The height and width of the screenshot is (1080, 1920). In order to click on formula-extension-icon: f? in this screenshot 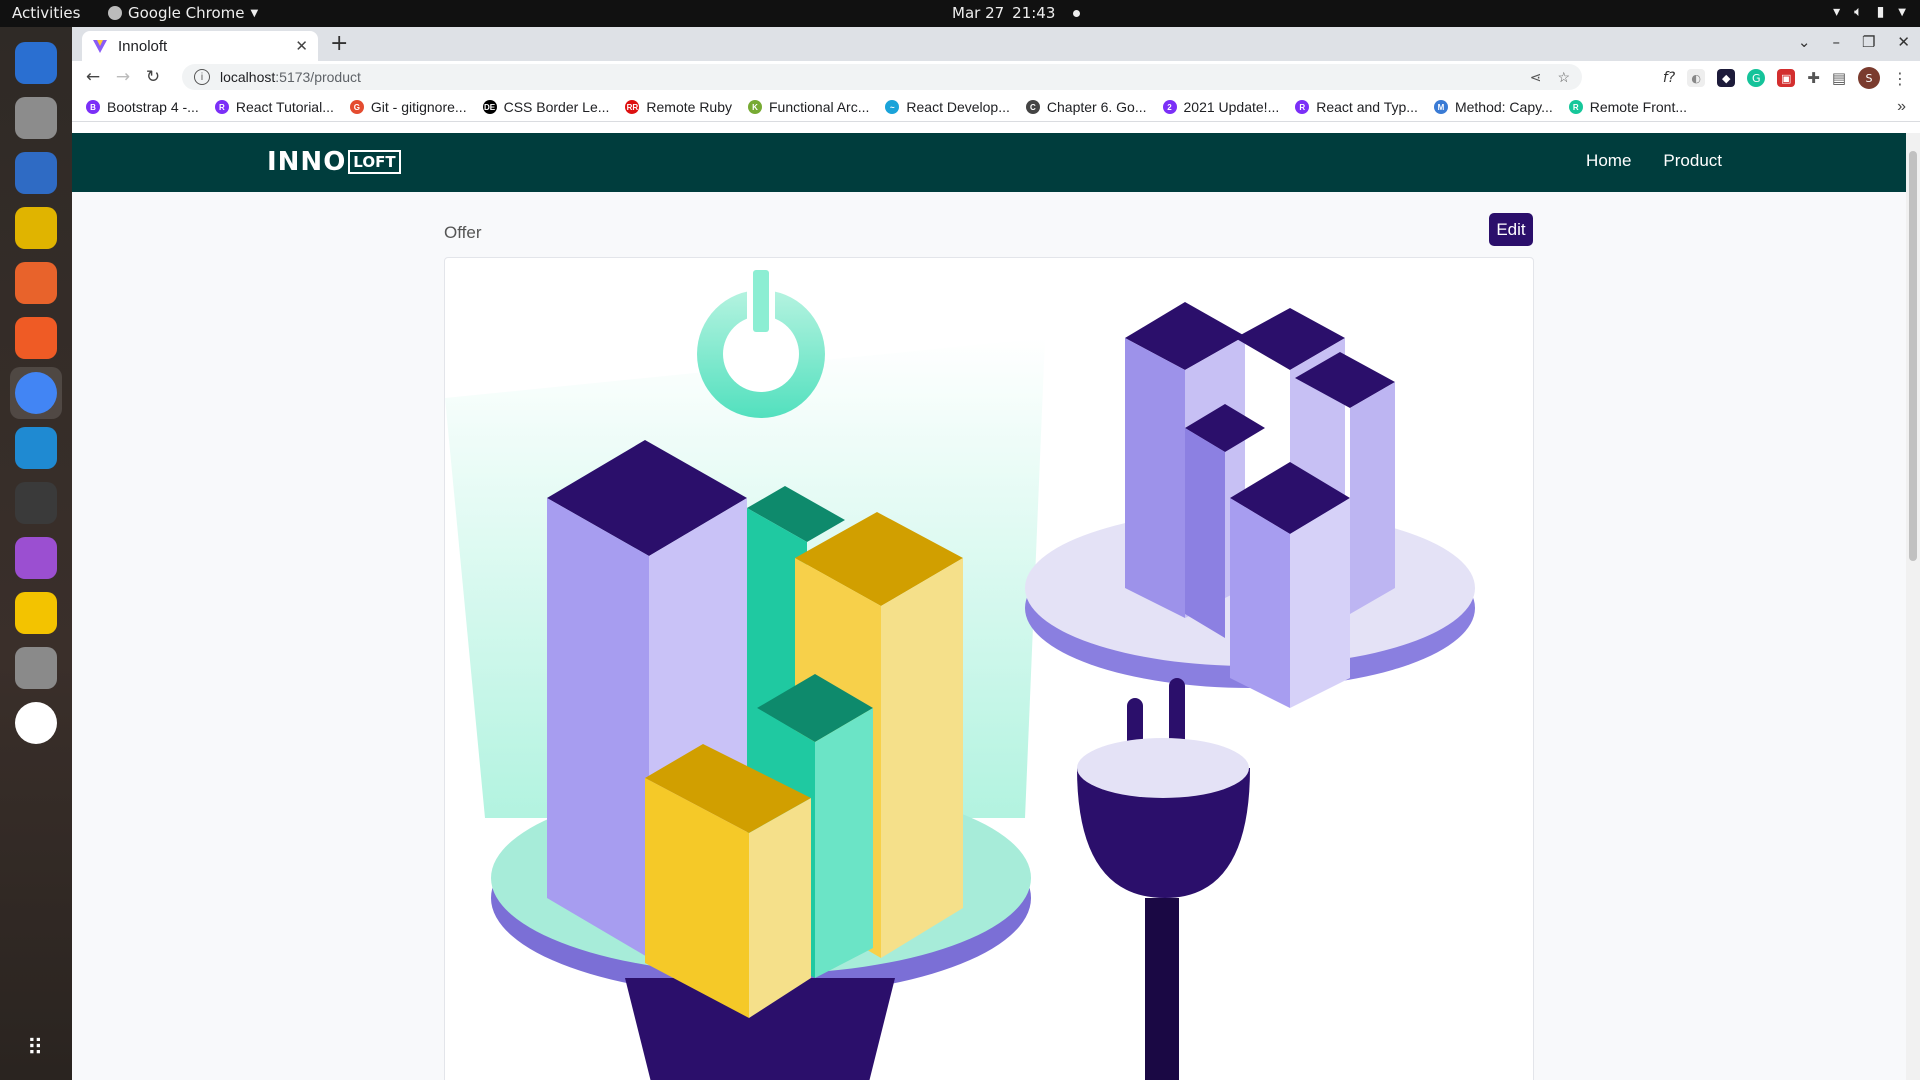, I will do `click(1669, 78)`.